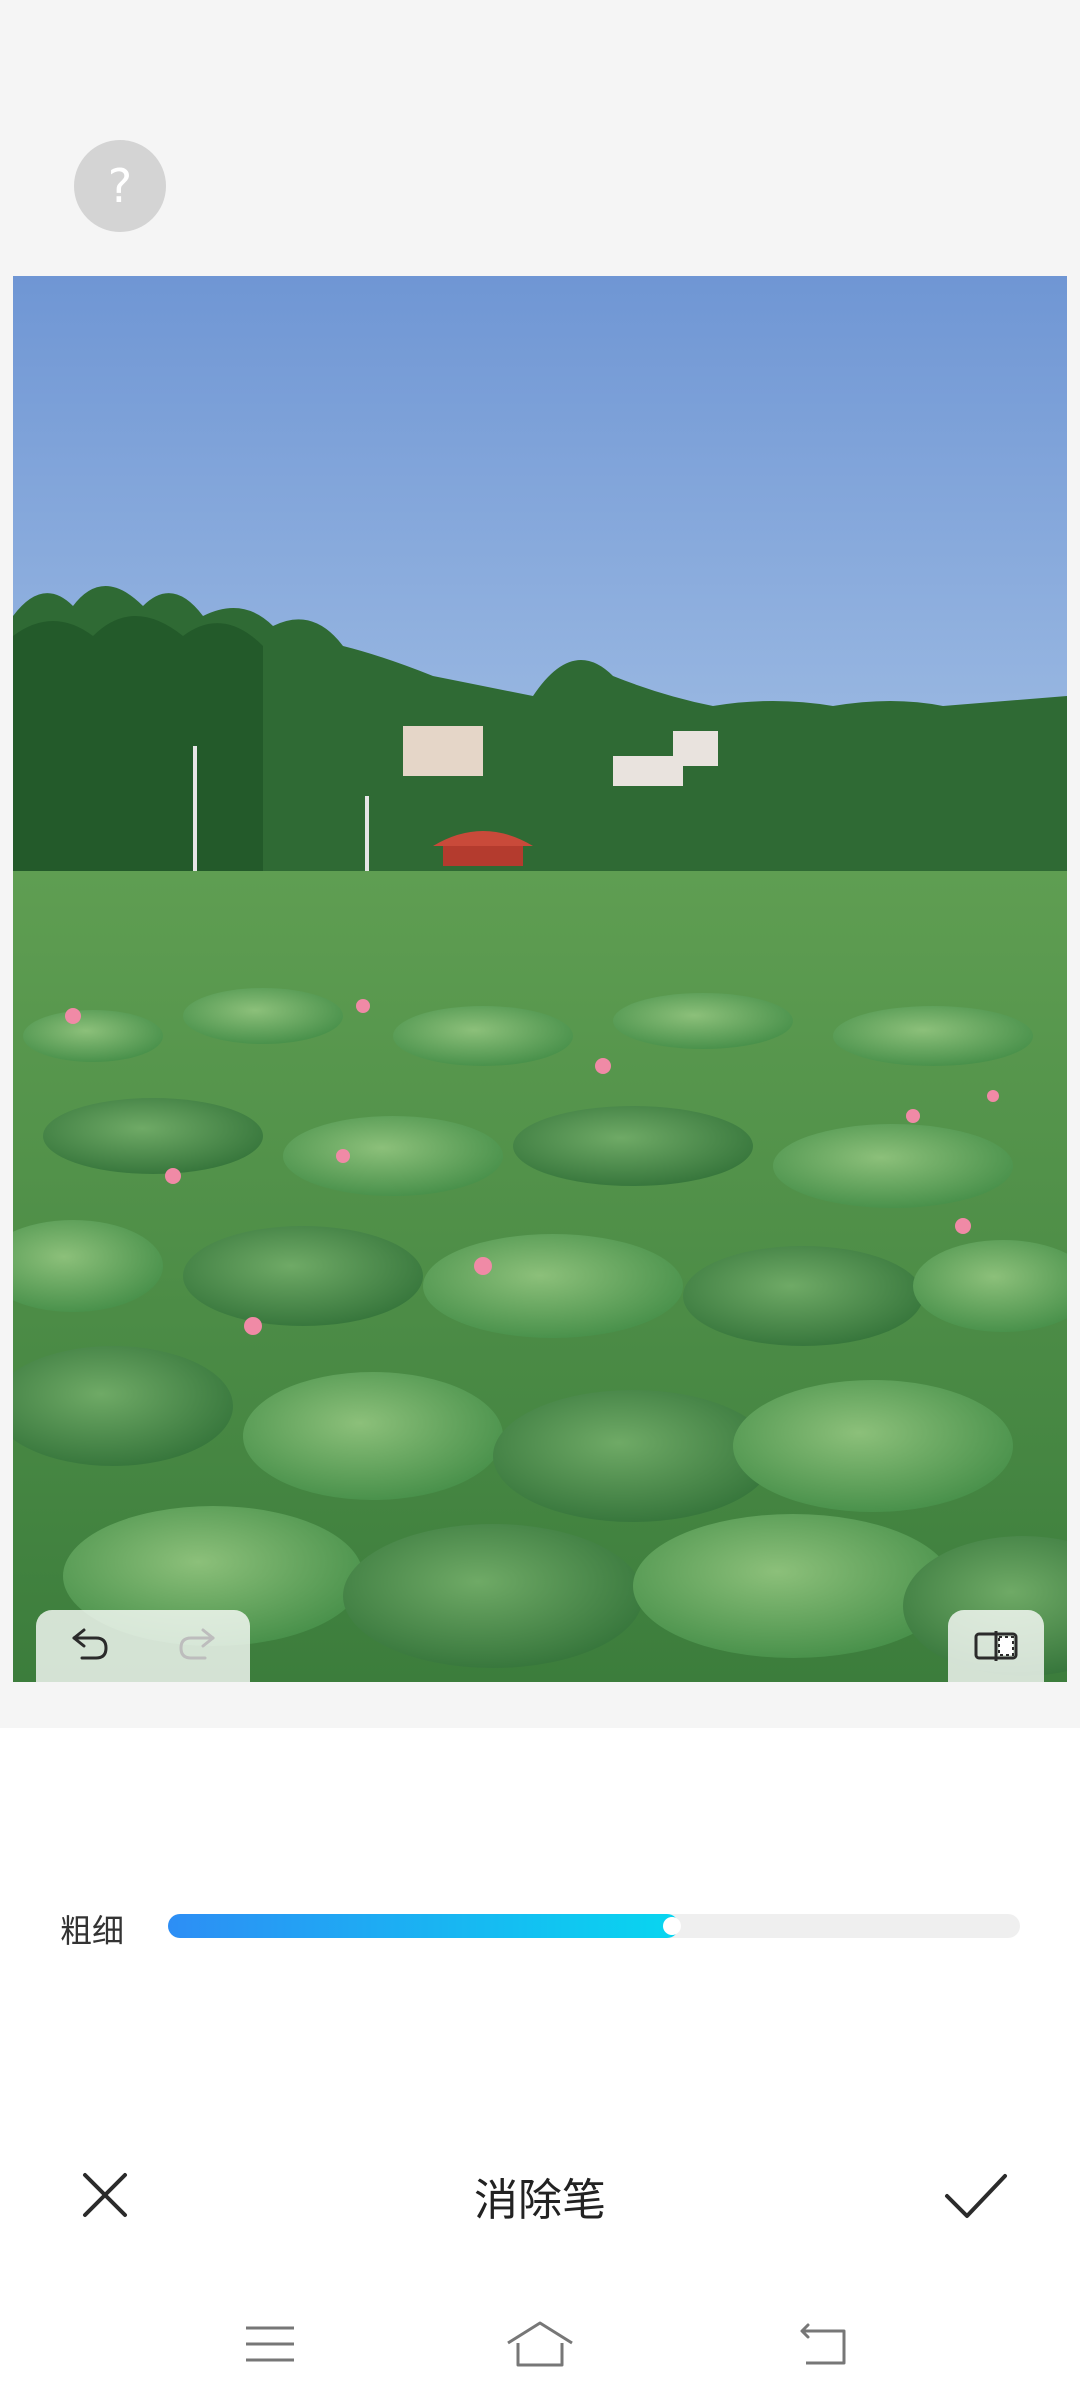 The height and width of the screenshot is (2404, 1080). I want to click on cancel-button, so click(105, 2195).